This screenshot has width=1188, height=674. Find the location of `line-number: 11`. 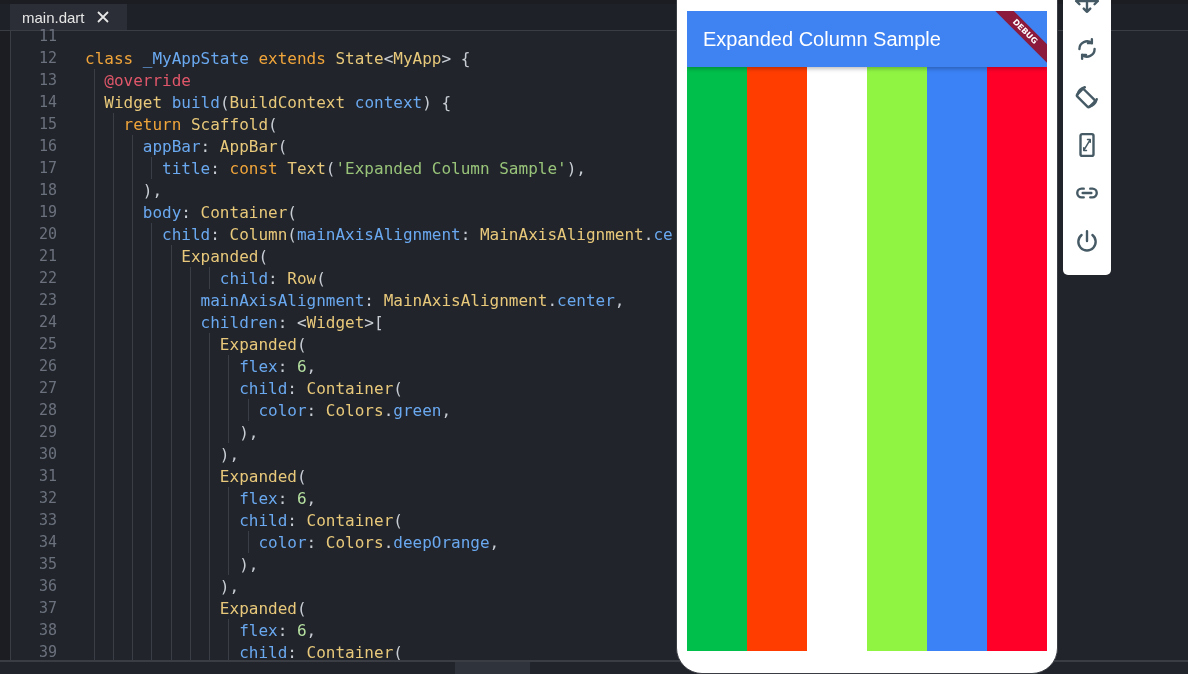

line-number: 11 is located at coordinates (47, 36).